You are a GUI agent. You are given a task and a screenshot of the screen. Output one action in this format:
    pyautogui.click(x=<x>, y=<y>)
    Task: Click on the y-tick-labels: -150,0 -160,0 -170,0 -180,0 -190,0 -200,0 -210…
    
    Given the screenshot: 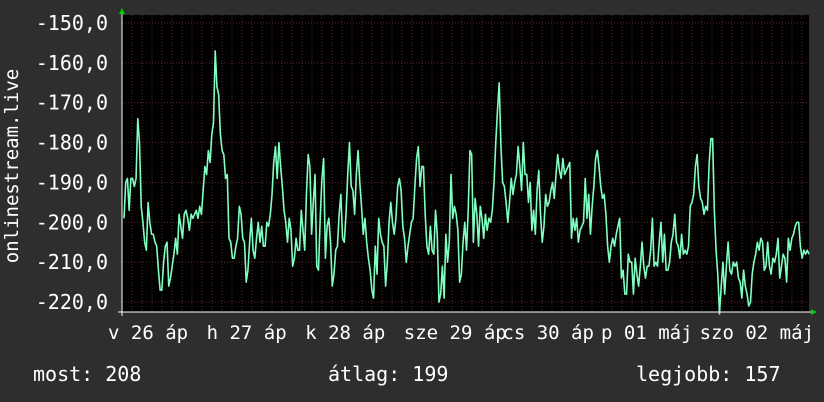 What is the action you would take?
    pyautogui.click(x=72, y=162)
    